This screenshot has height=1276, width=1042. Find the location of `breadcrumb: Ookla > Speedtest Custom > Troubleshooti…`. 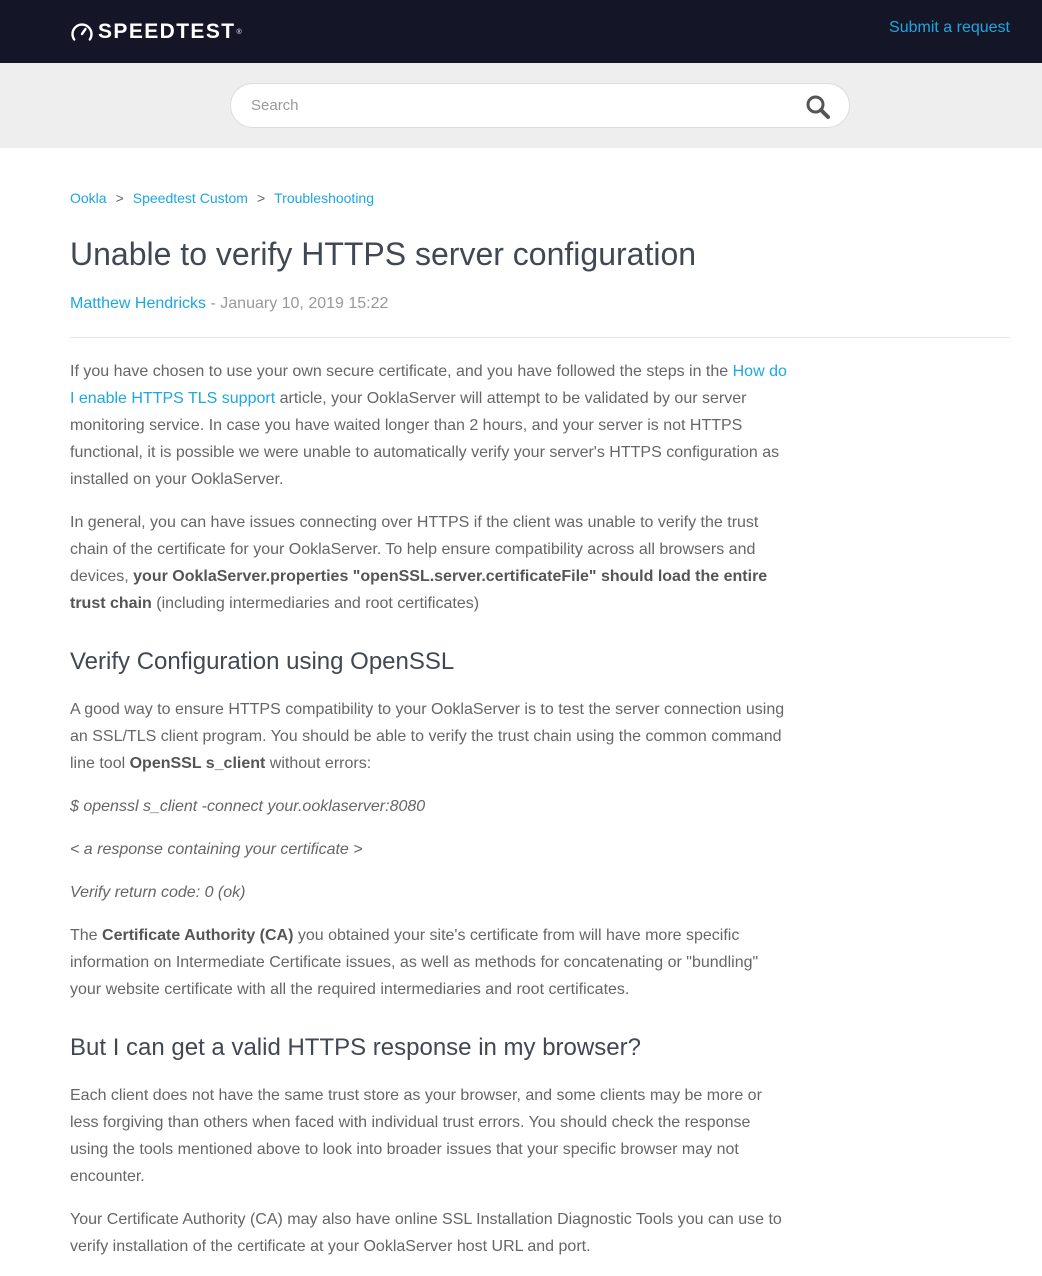

breadcrumb: Ookla > Speedtest Custom > Troubleshooti… is located at coordinates (222, 198).